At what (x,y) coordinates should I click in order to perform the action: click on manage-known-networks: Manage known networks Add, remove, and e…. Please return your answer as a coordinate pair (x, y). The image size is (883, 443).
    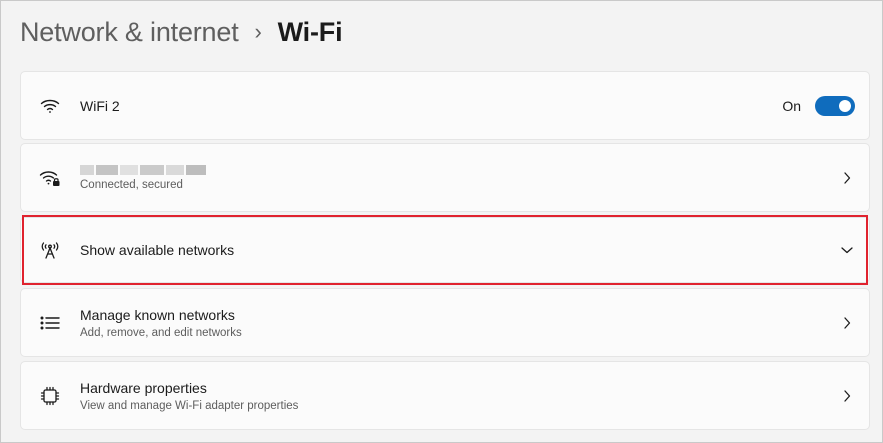
    Looking at the image, I should click on (445, 322).